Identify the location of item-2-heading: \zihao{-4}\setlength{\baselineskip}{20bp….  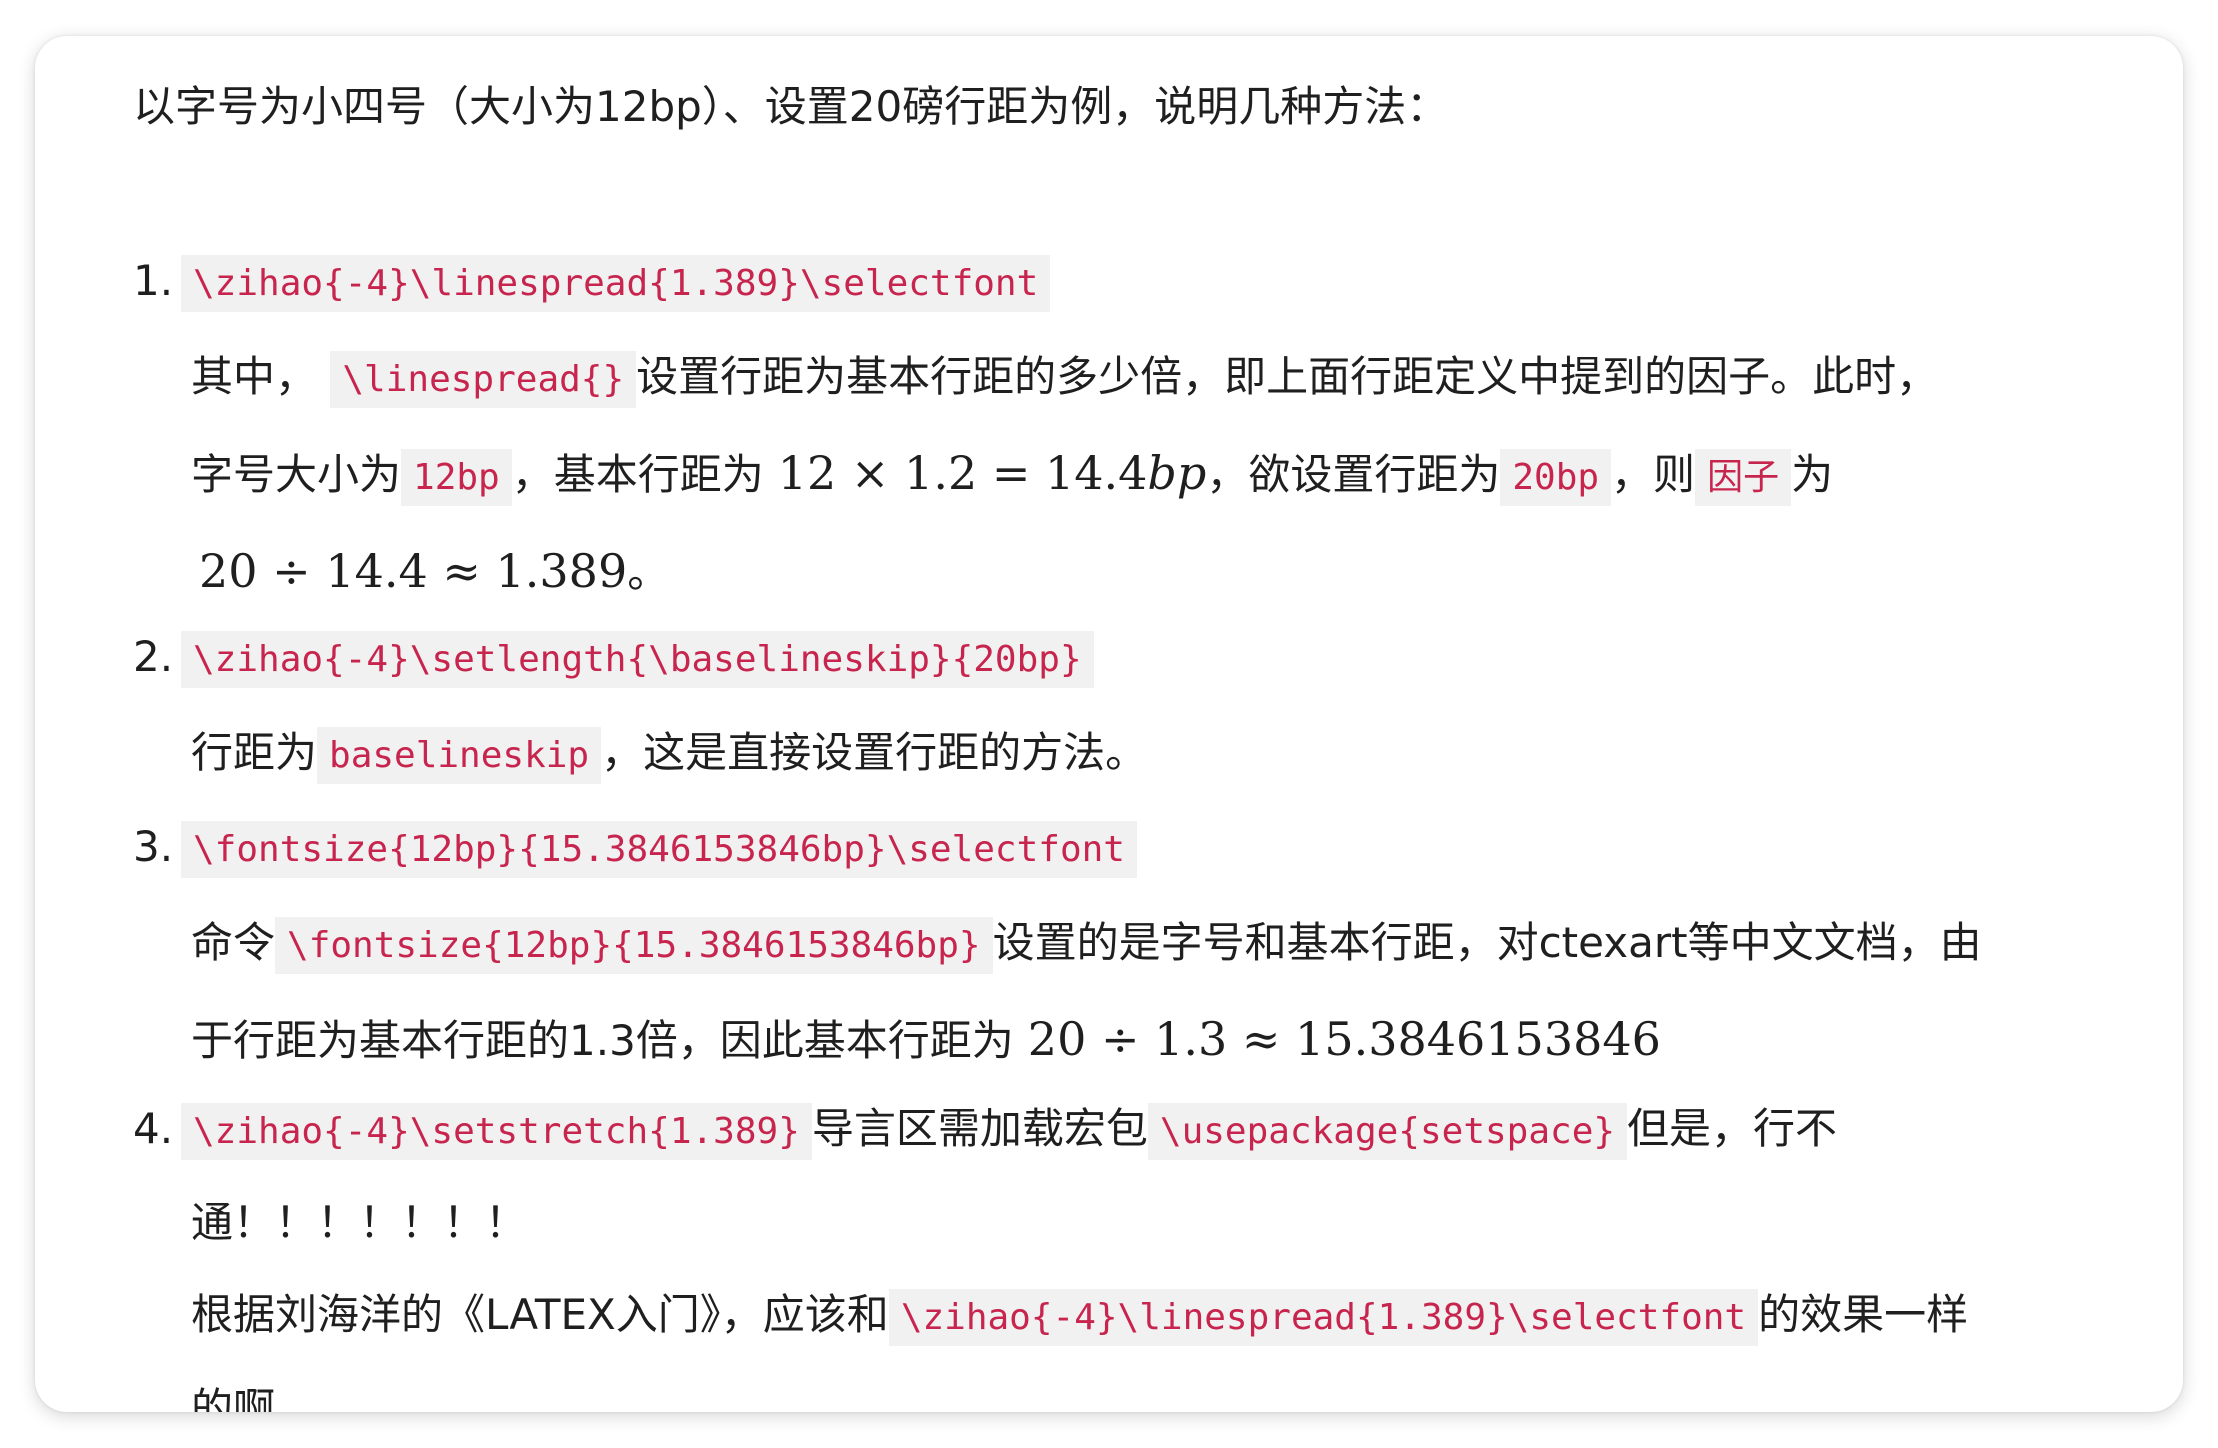
(637, 658).